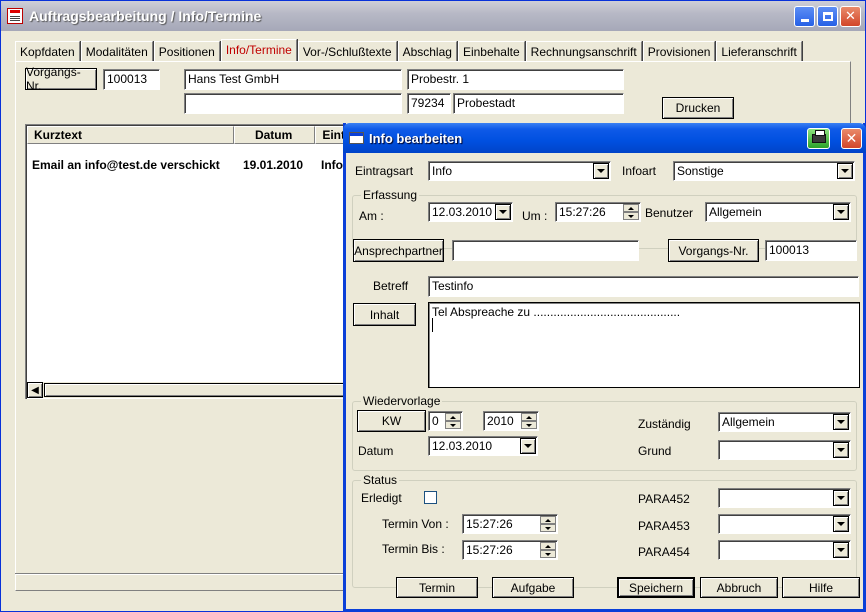 The width and height of the screenshot is (866, 612). I want to click on inhalt-button: Inhalt, so click(384, 314).